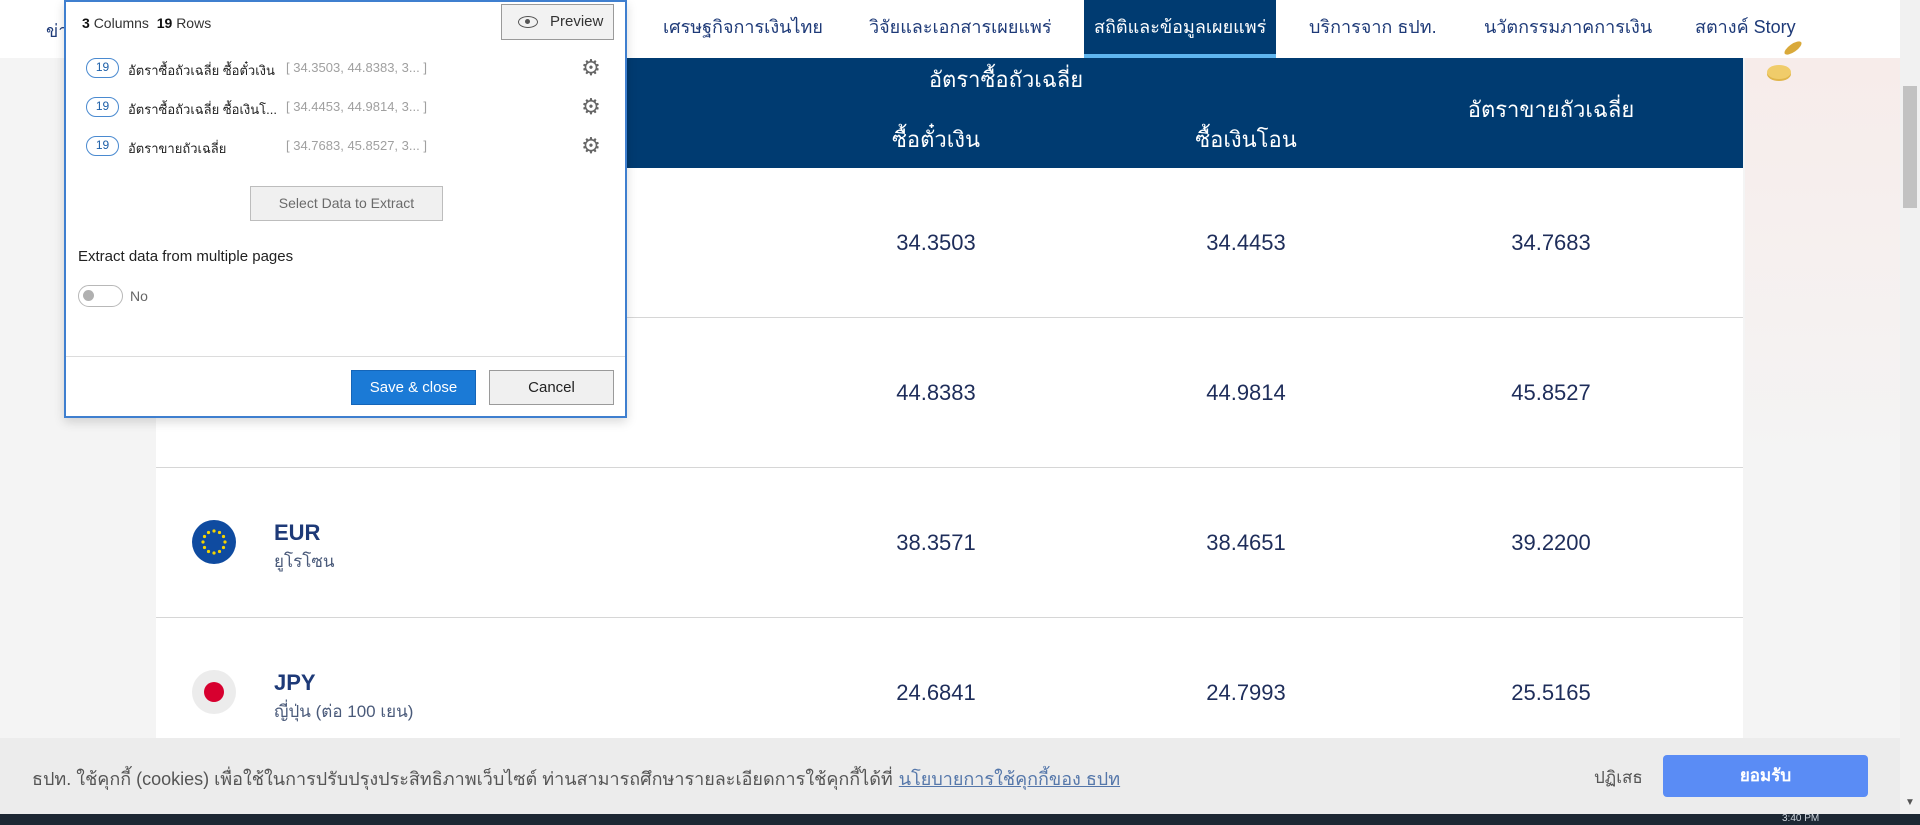 The image size is (1920, 825). Describe the element at coordinates (1246, 392) in the screenshot. I see `rate-buy-transfer: 44.9814` at that location.